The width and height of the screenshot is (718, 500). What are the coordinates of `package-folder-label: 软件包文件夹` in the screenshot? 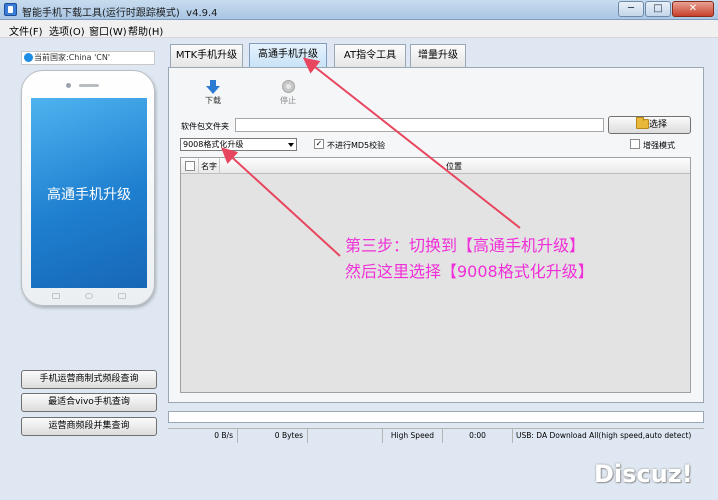 It's located at (205, 126).